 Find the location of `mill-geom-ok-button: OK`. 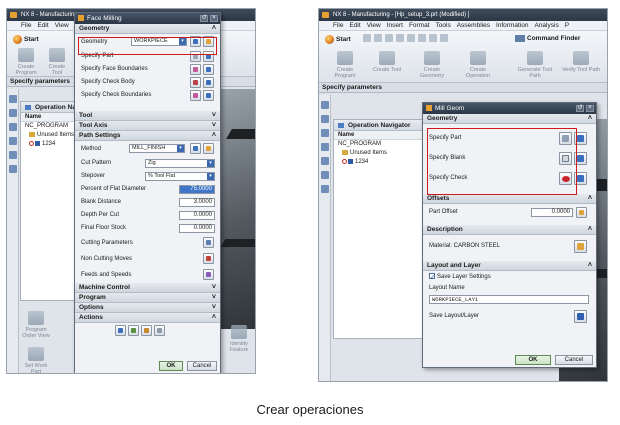

mill-geom-ok-button: OK is located at coordinates (533, 360).